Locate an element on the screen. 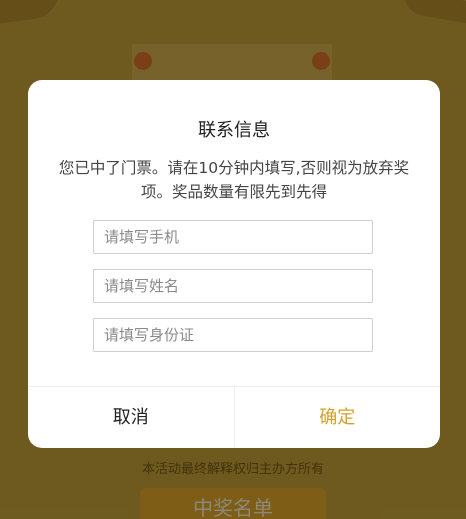 This screenshot has width=466, height=519. id-number-input is located at coordinates (233, 335).